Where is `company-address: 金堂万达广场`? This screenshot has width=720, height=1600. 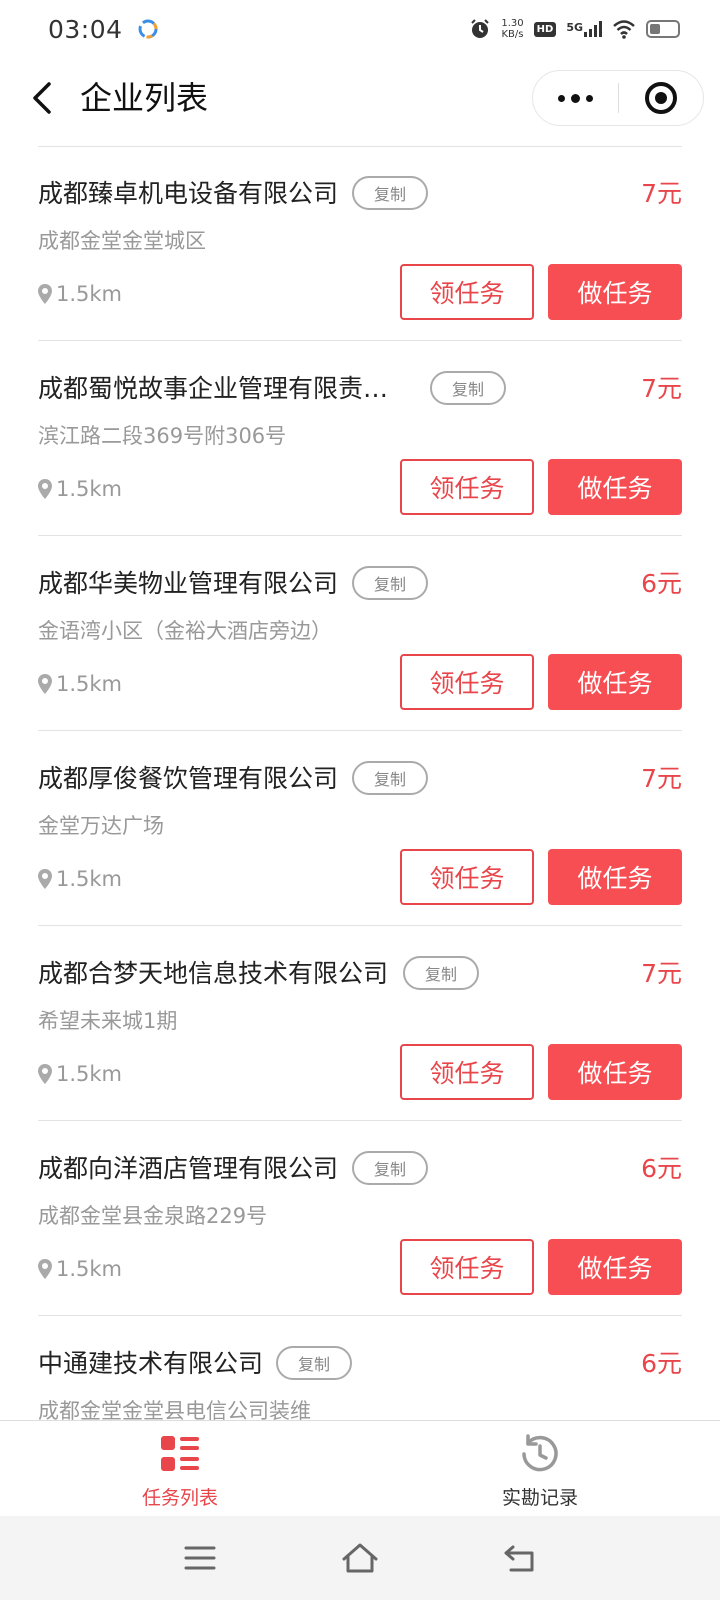 company-address: 金堂万达广场 is located at coordinates (101, 826).